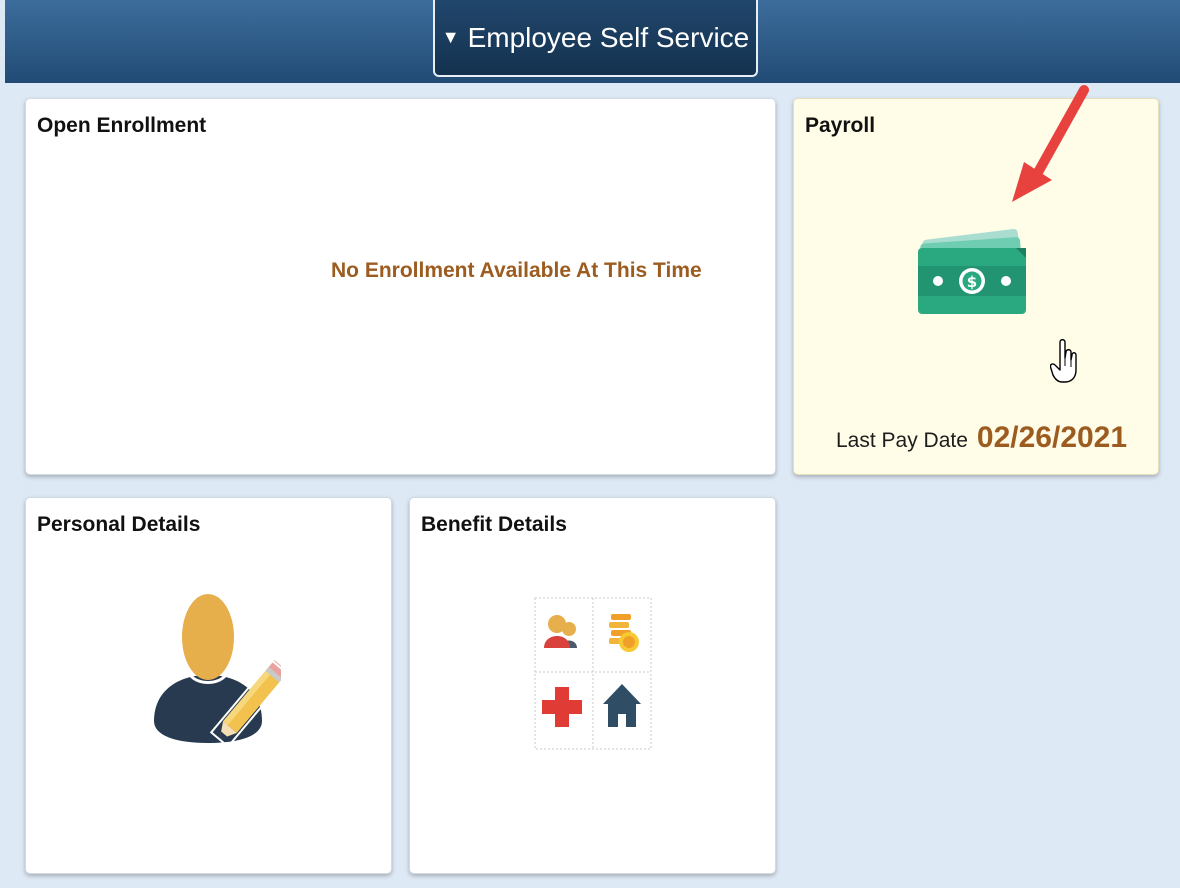 The width and height of the screenshot is (1180, 888). What do you see at coordinates (608, 37) in the screenshot?
I see `homepage-selector-label: Employee Self Service` at bounding box center [608, 37].